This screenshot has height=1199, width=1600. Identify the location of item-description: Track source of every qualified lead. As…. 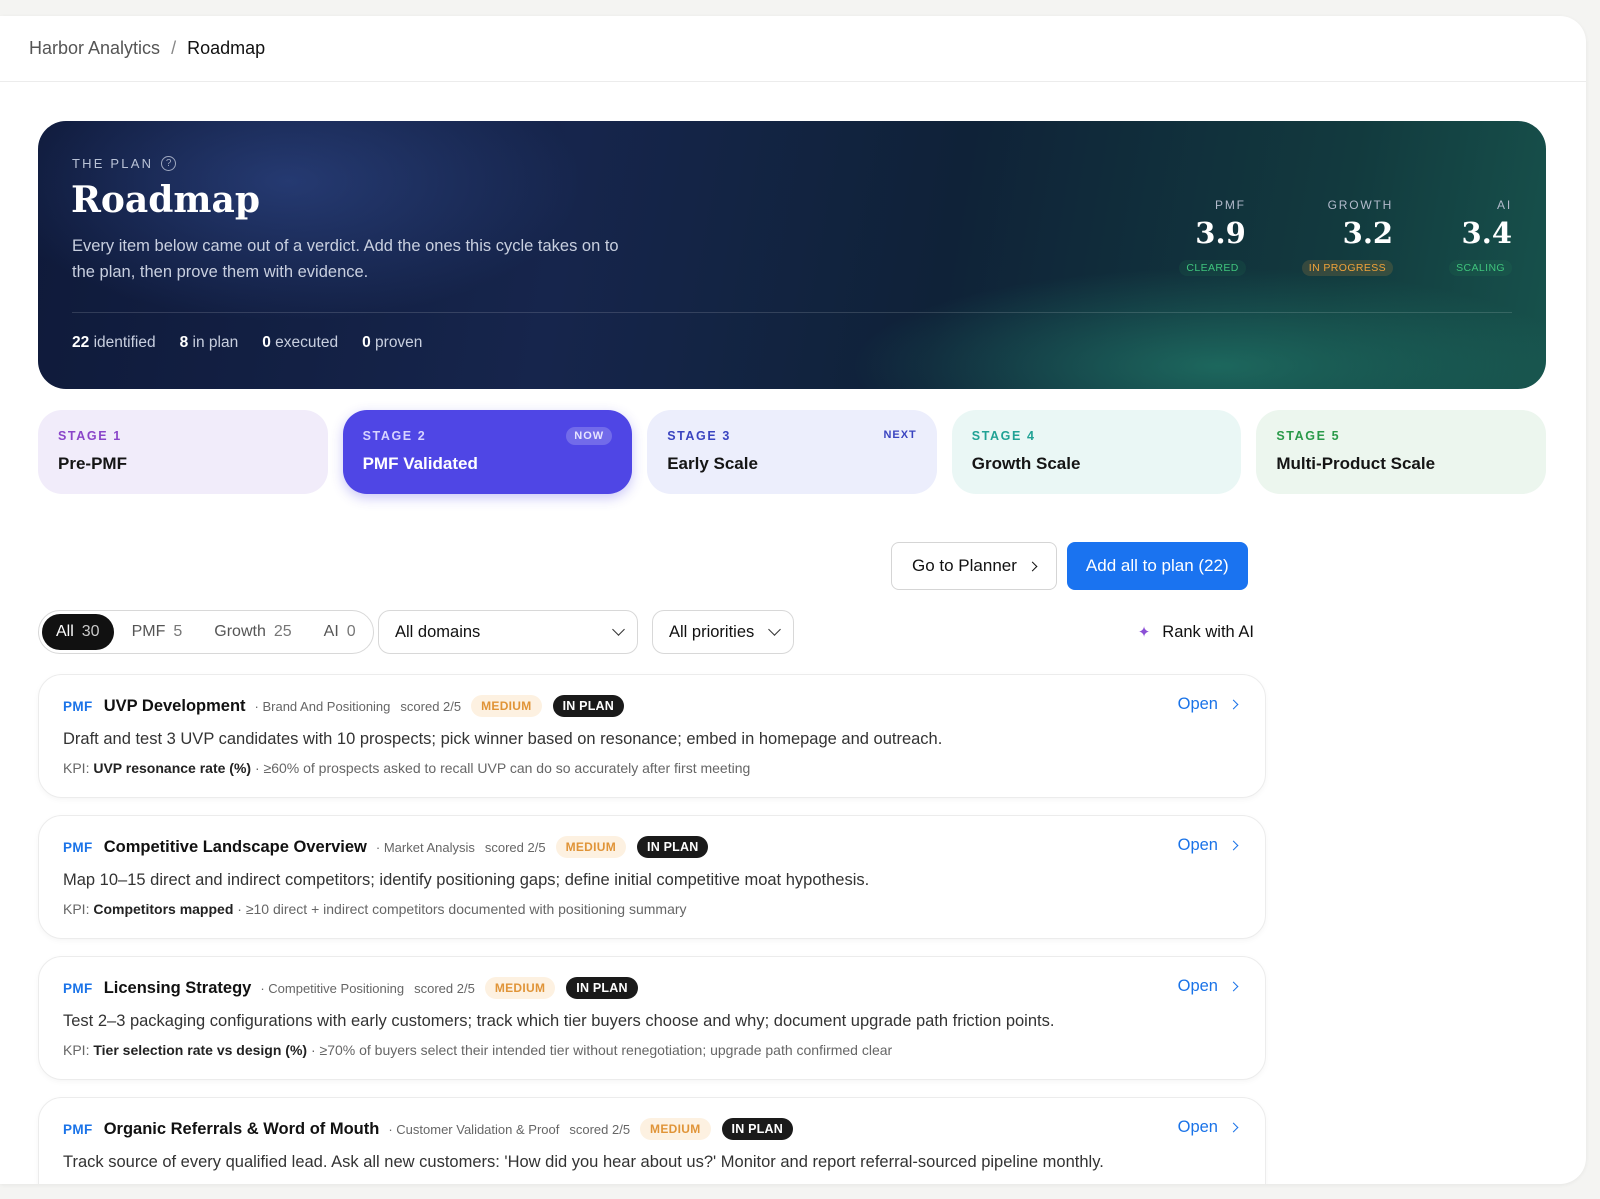
(583, 1162).